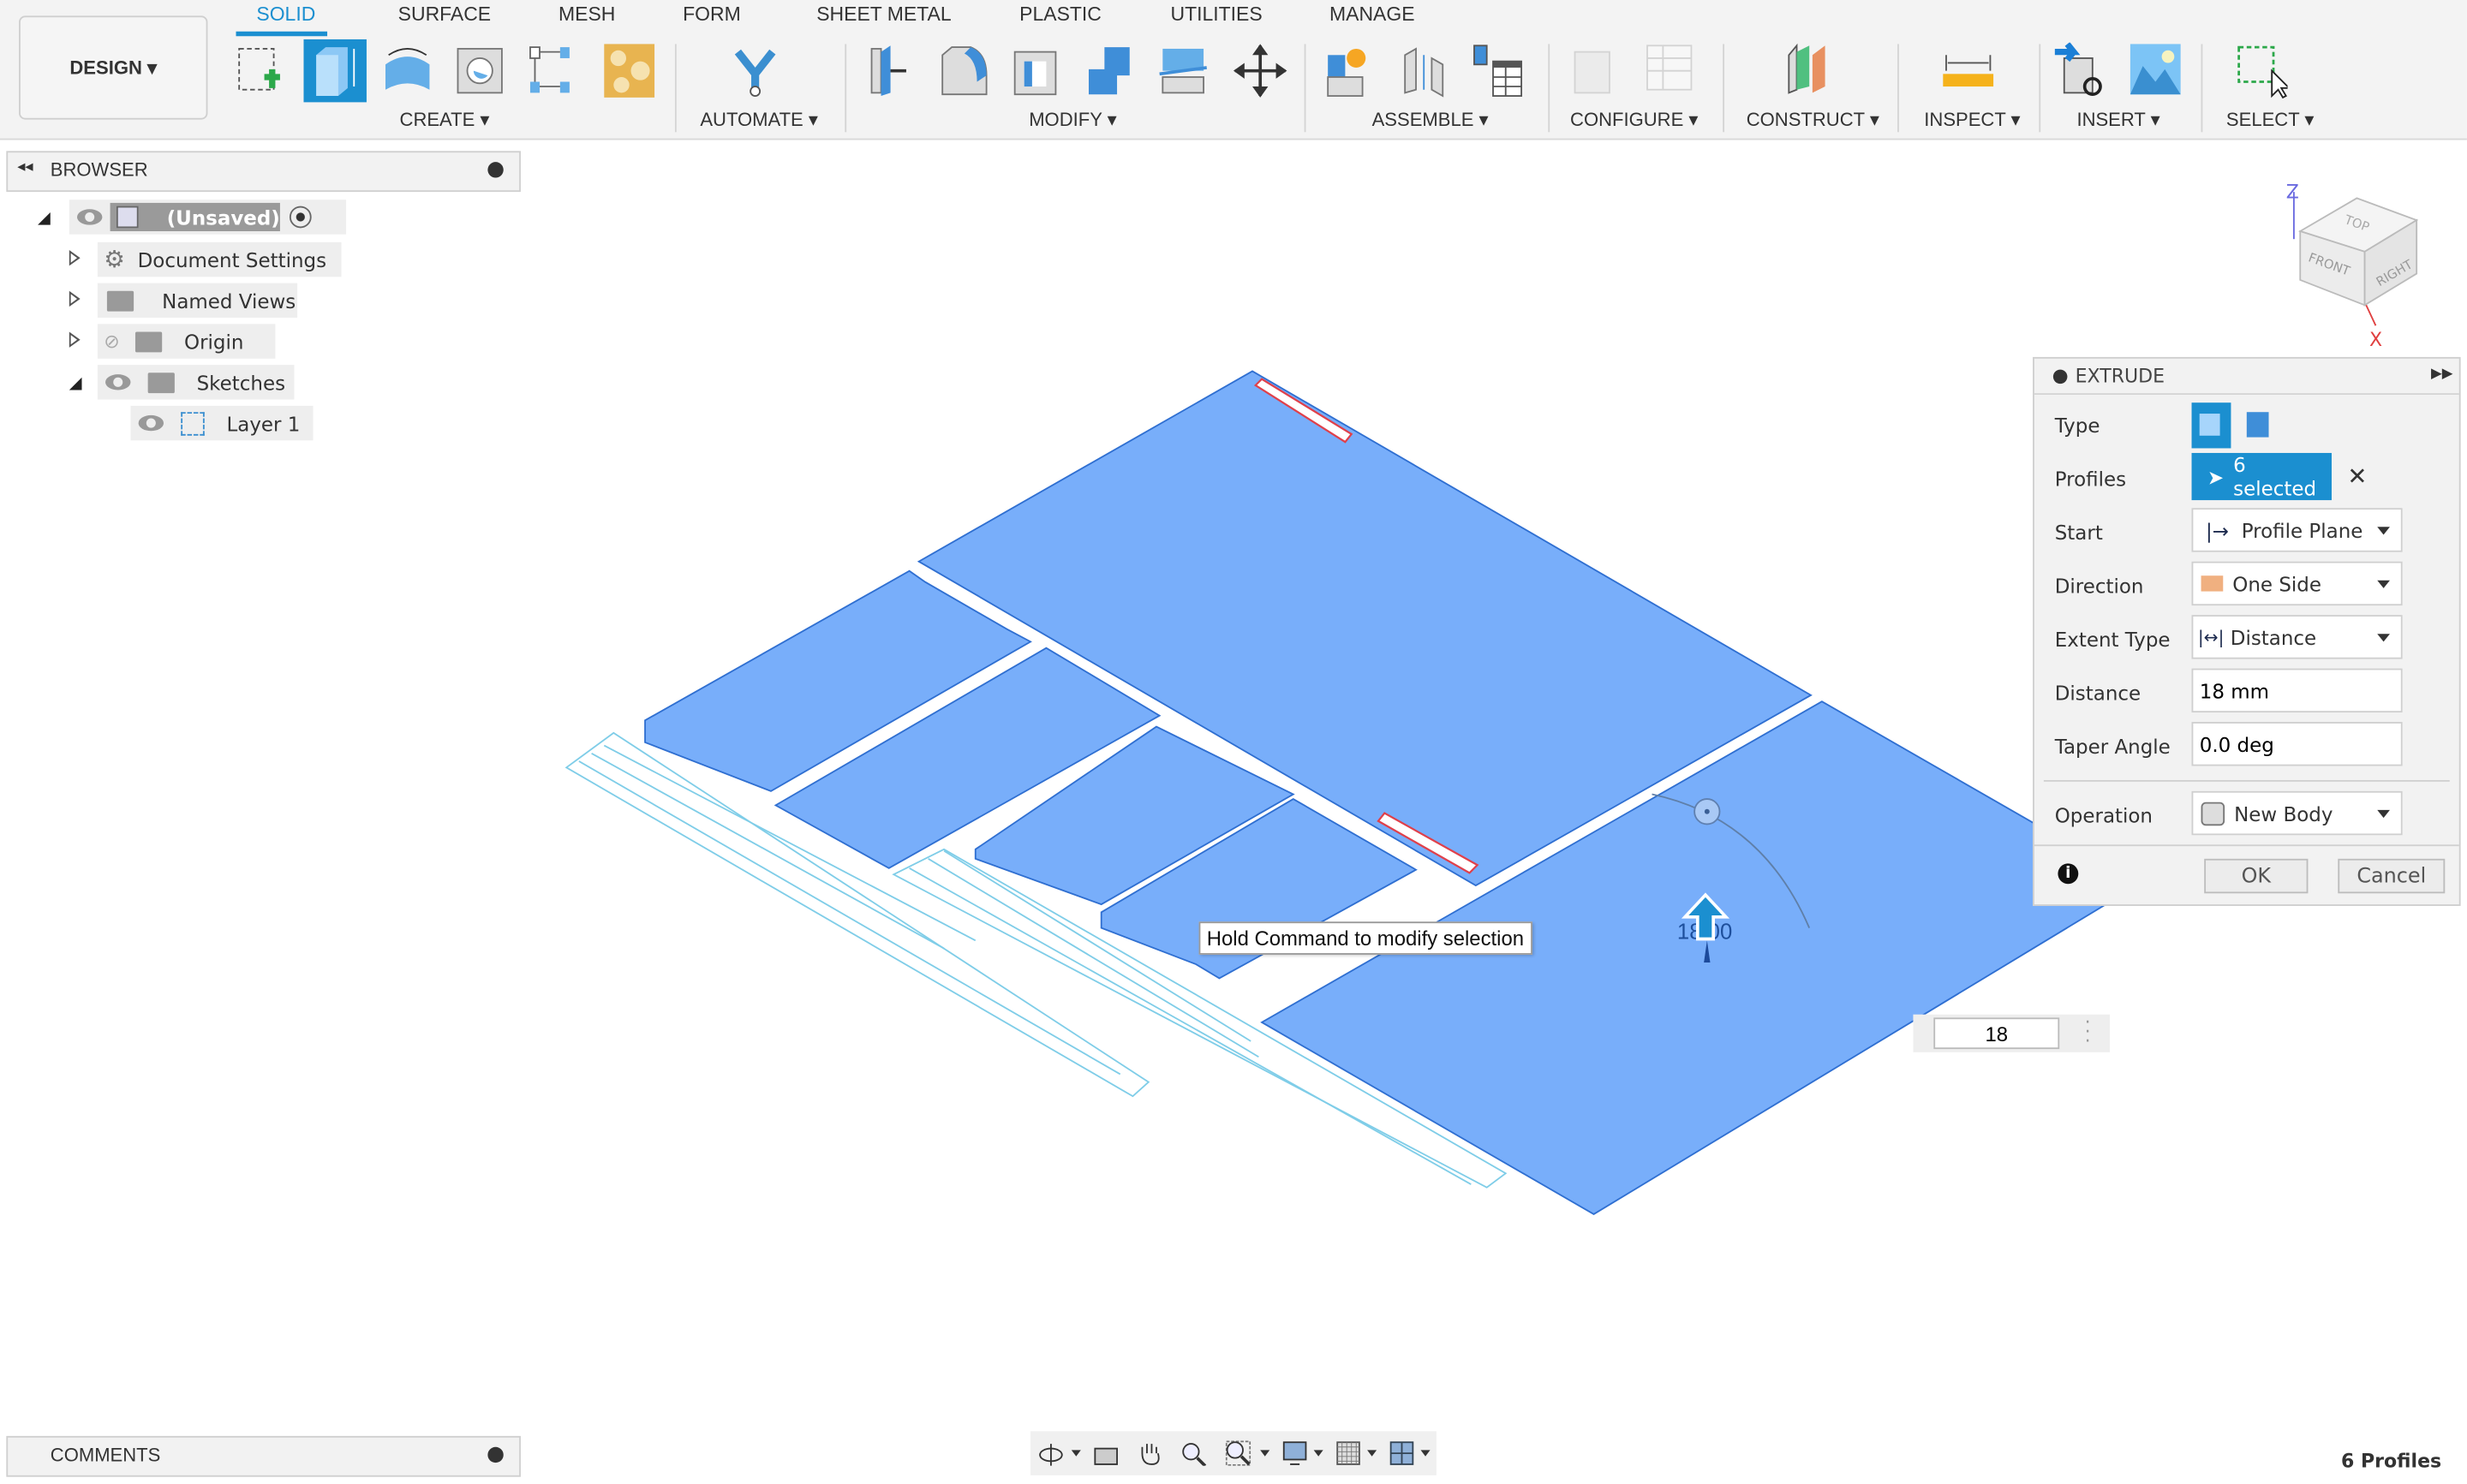  What do you see at coordinates (1706, 917) in the screenshot?
I see `extrude-distance-arrow-icon` at bounding box center [1706, 917].